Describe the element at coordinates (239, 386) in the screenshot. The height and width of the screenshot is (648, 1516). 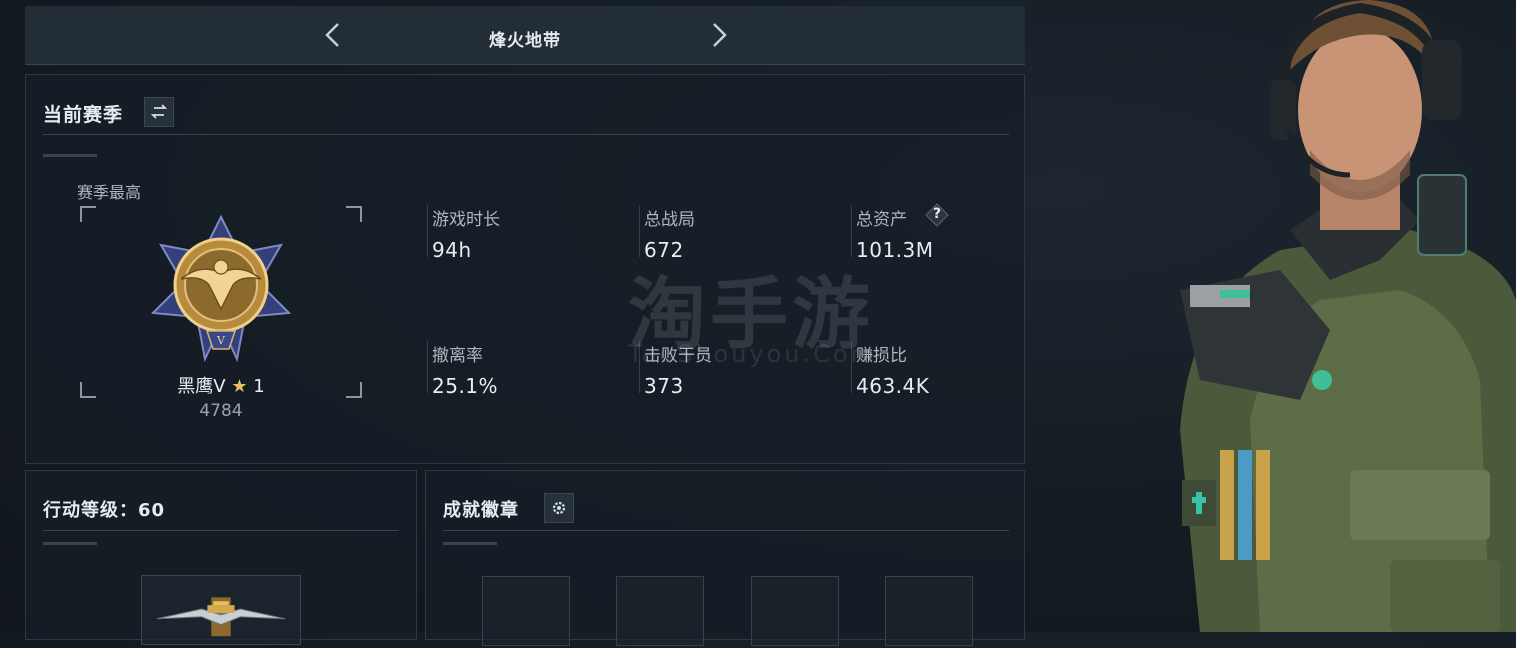
I see `star-icon: ★` at that location.